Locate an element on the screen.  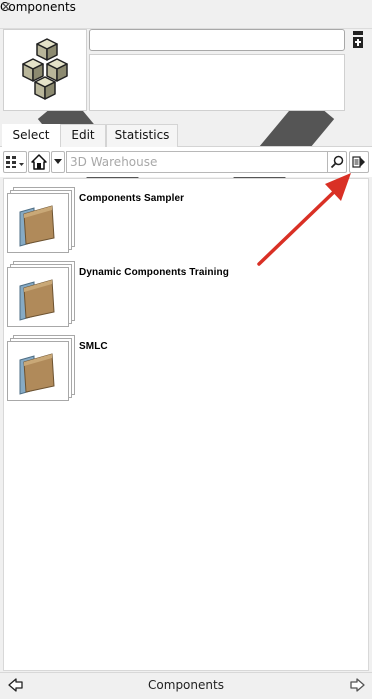
forward-arrow-icon is located at coordinates (357, 685).